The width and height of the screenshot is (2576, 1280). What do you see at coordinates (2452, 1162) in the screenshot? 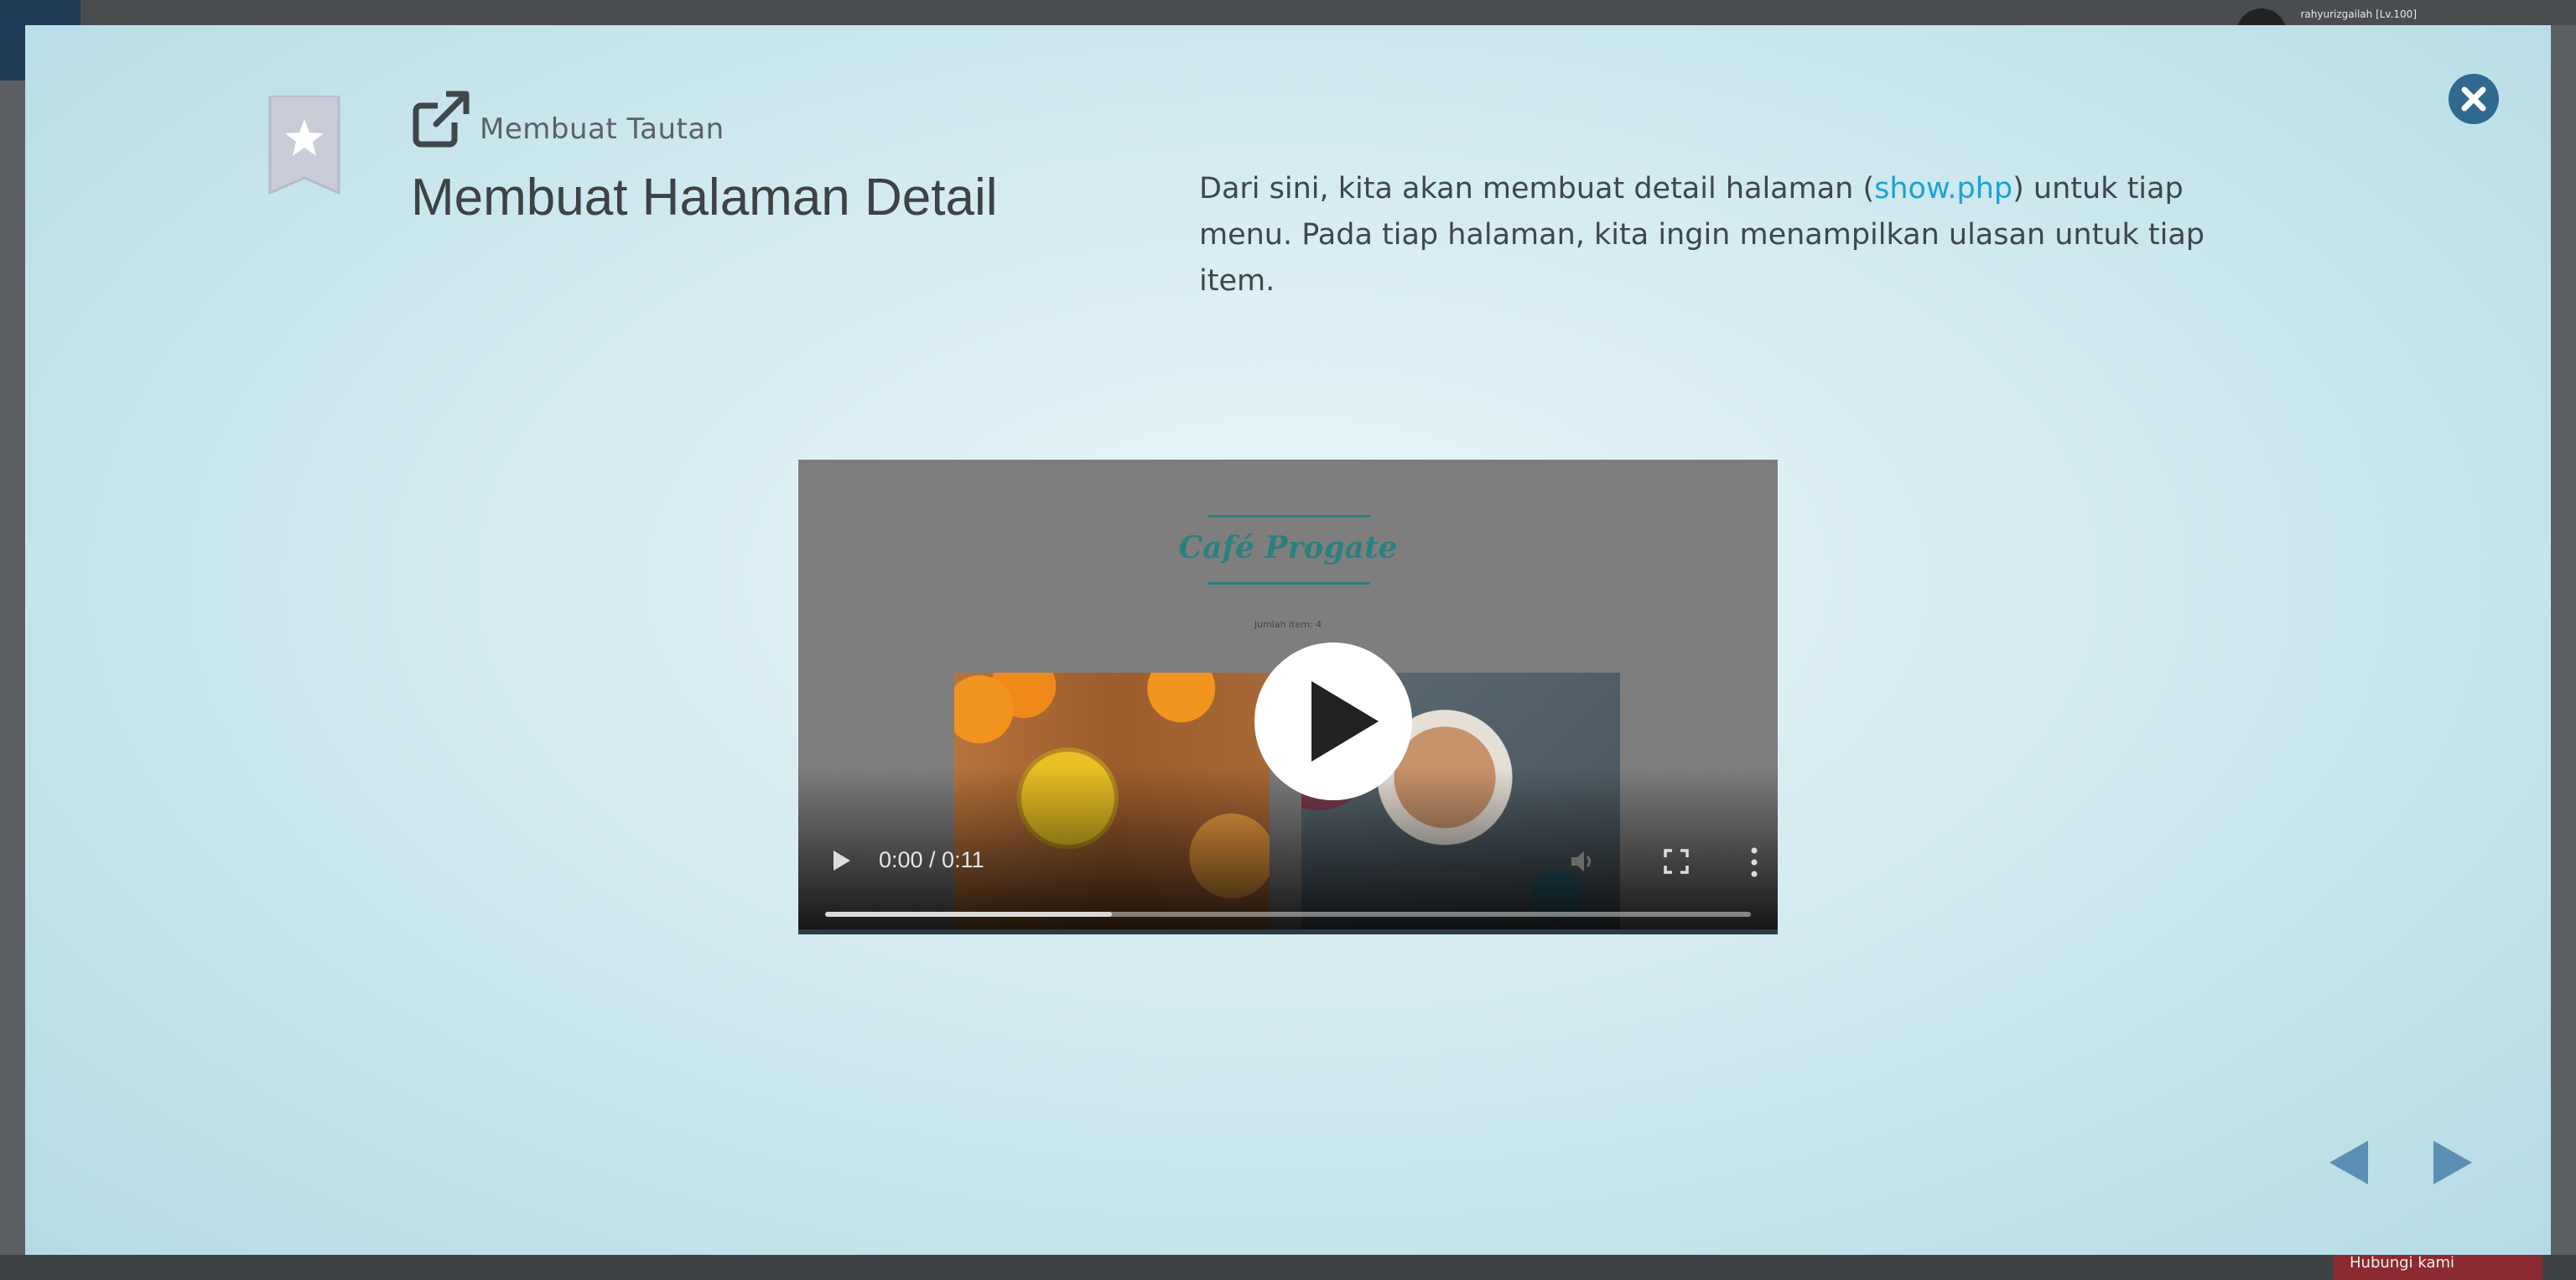
I see `next-arrow-icon` at bounding box center [2452, 1162].